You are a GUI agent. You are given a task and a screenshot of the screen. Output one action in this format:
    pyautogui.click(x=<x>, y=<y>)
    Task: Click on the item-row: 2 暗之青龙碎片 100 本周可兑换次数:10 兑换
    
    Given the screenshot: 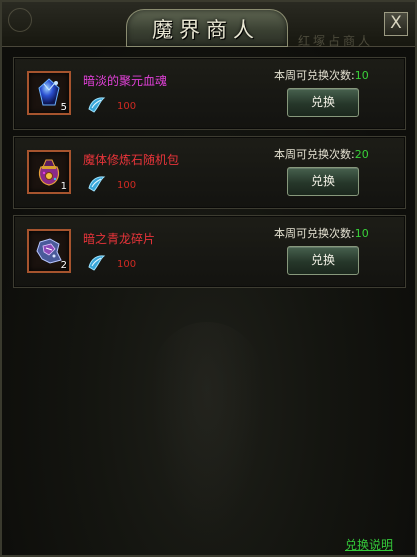 What is the action you would take?
    pyautogui.click(x=209, y=251)
    